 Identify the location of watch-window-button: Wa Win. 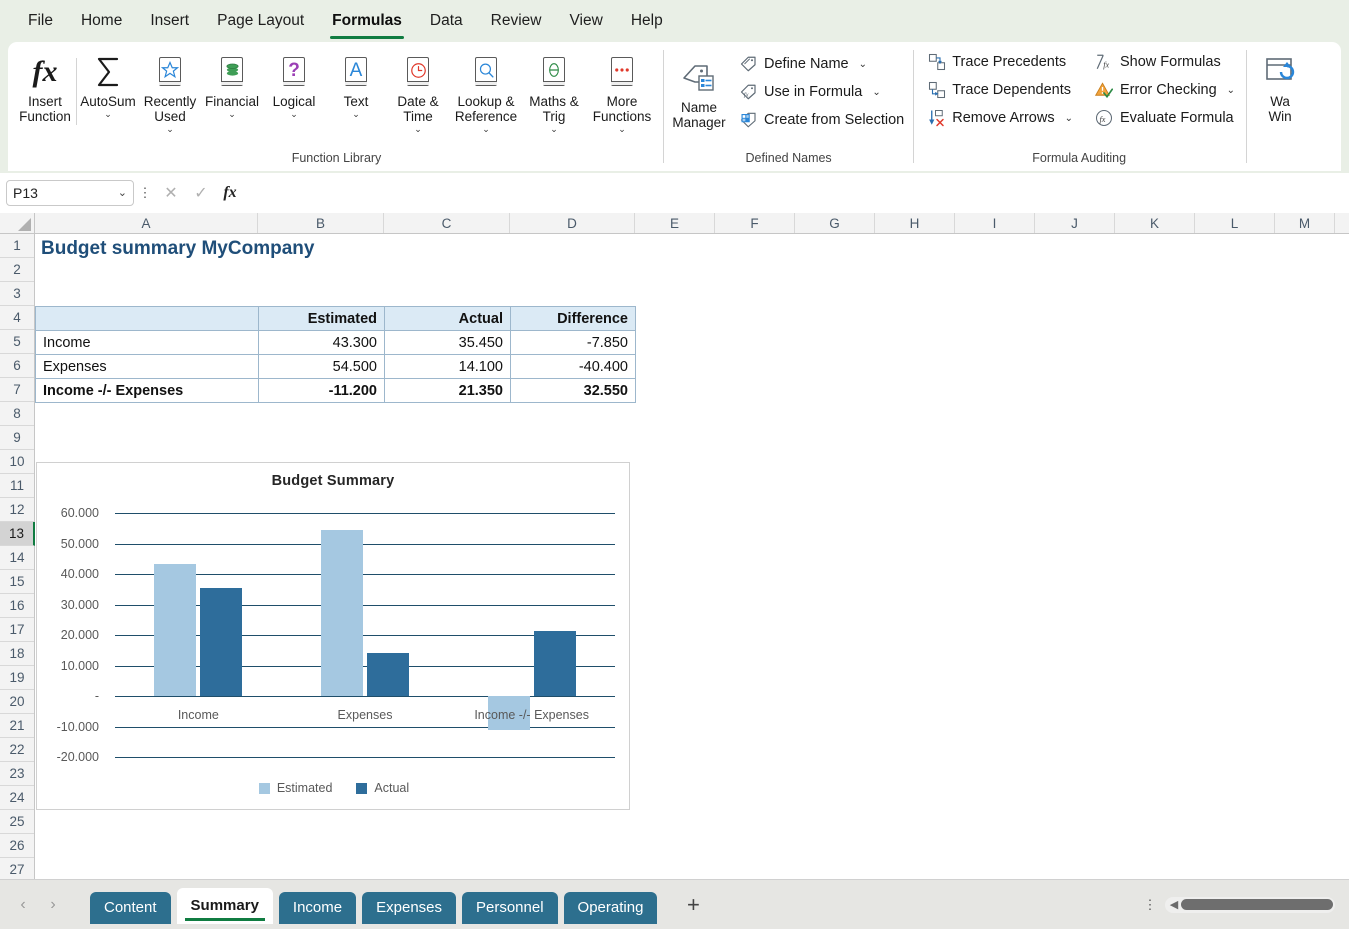
(1280, 86).